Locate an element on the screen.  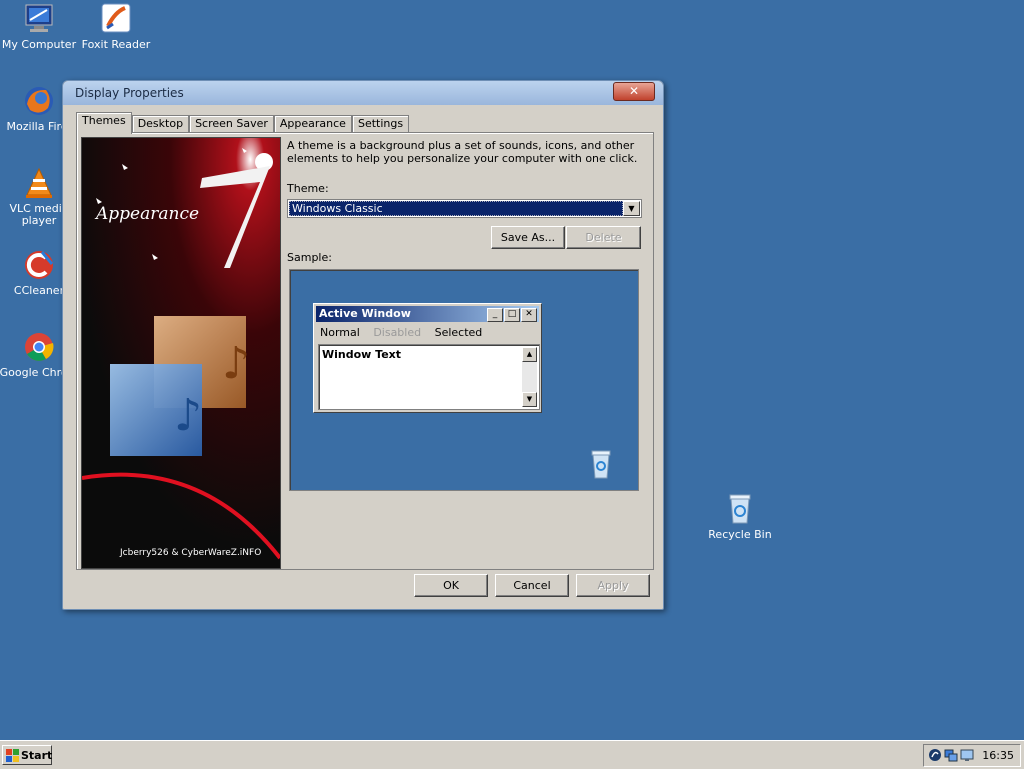
sample-menu-bar: Normal Disabled Selected is located at coordinates (406, 332).